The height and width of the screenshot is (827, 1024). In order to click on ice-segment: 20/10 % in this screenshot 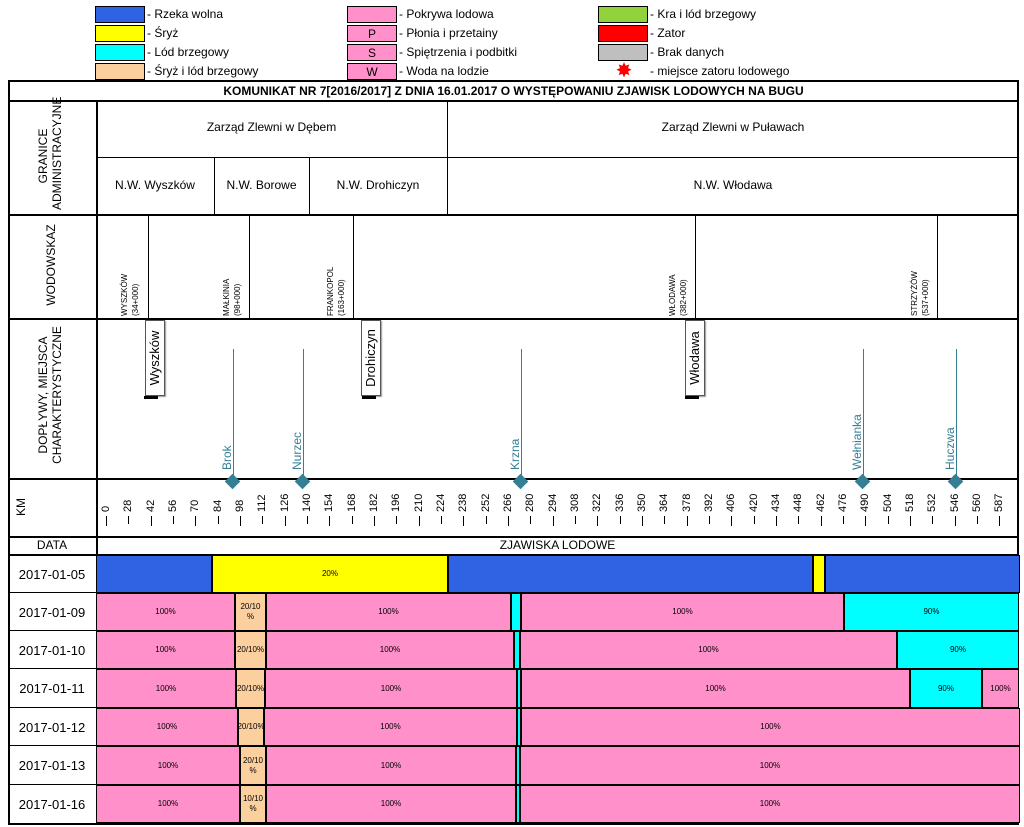, I will do `click(253, 765)`.